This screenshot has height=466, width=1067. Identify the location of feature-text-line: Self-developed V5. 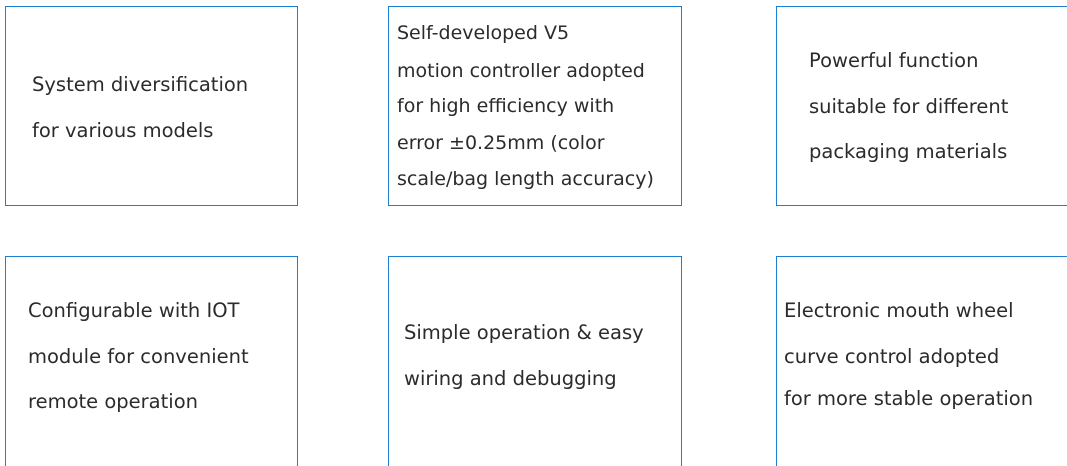
(483, 33).